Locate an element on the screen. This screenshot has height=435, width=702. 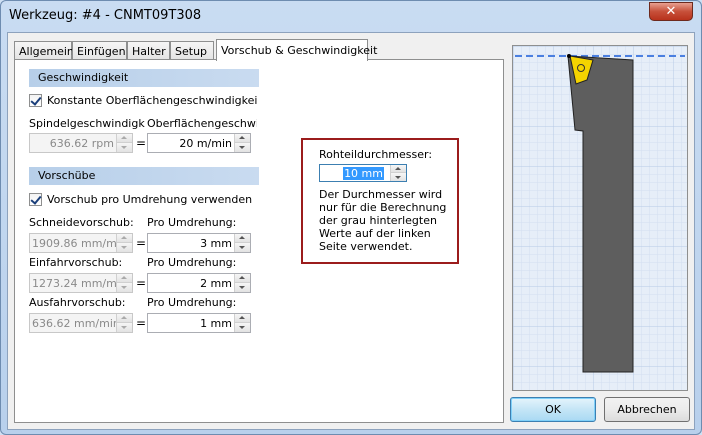
tab-halter: Halter is located at coordinates (148, 50).